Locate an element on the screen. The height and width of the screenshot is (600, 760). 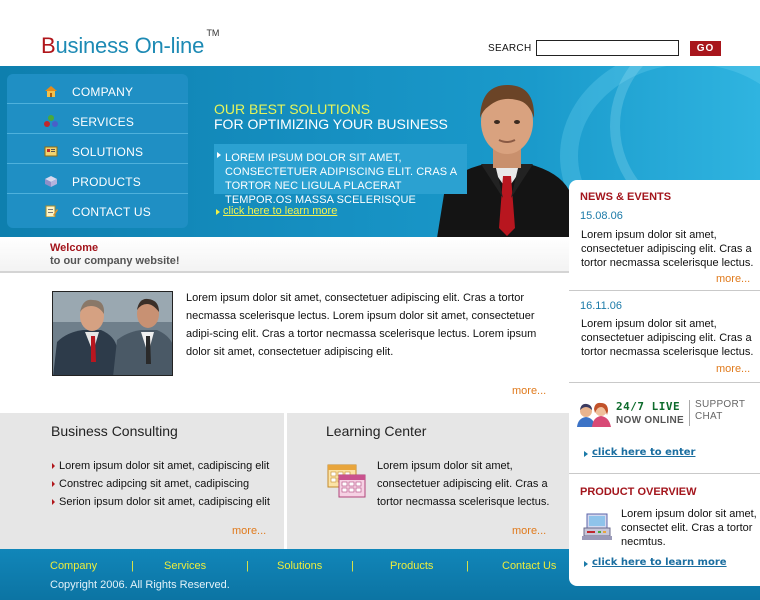
nav-item-company: COMPANY is located at coordinates (97, 89).